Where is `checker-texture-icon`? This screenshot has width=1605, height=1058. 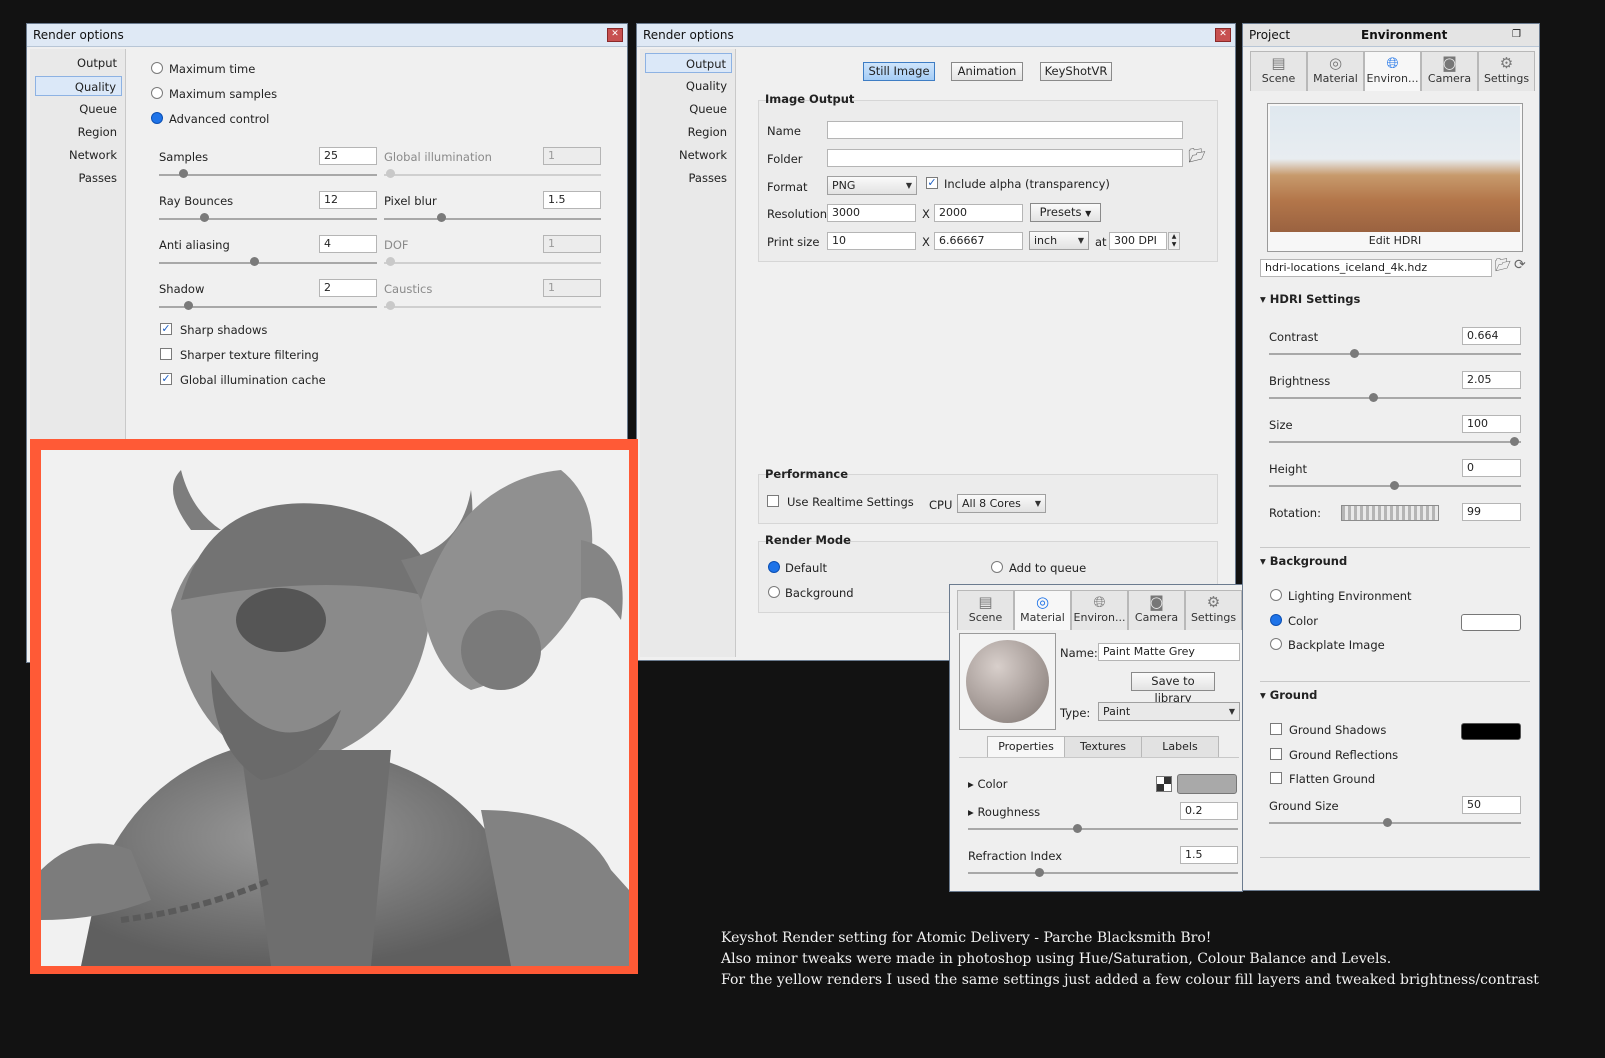 checker-texture-icon is located at coordinates (1164, 784).